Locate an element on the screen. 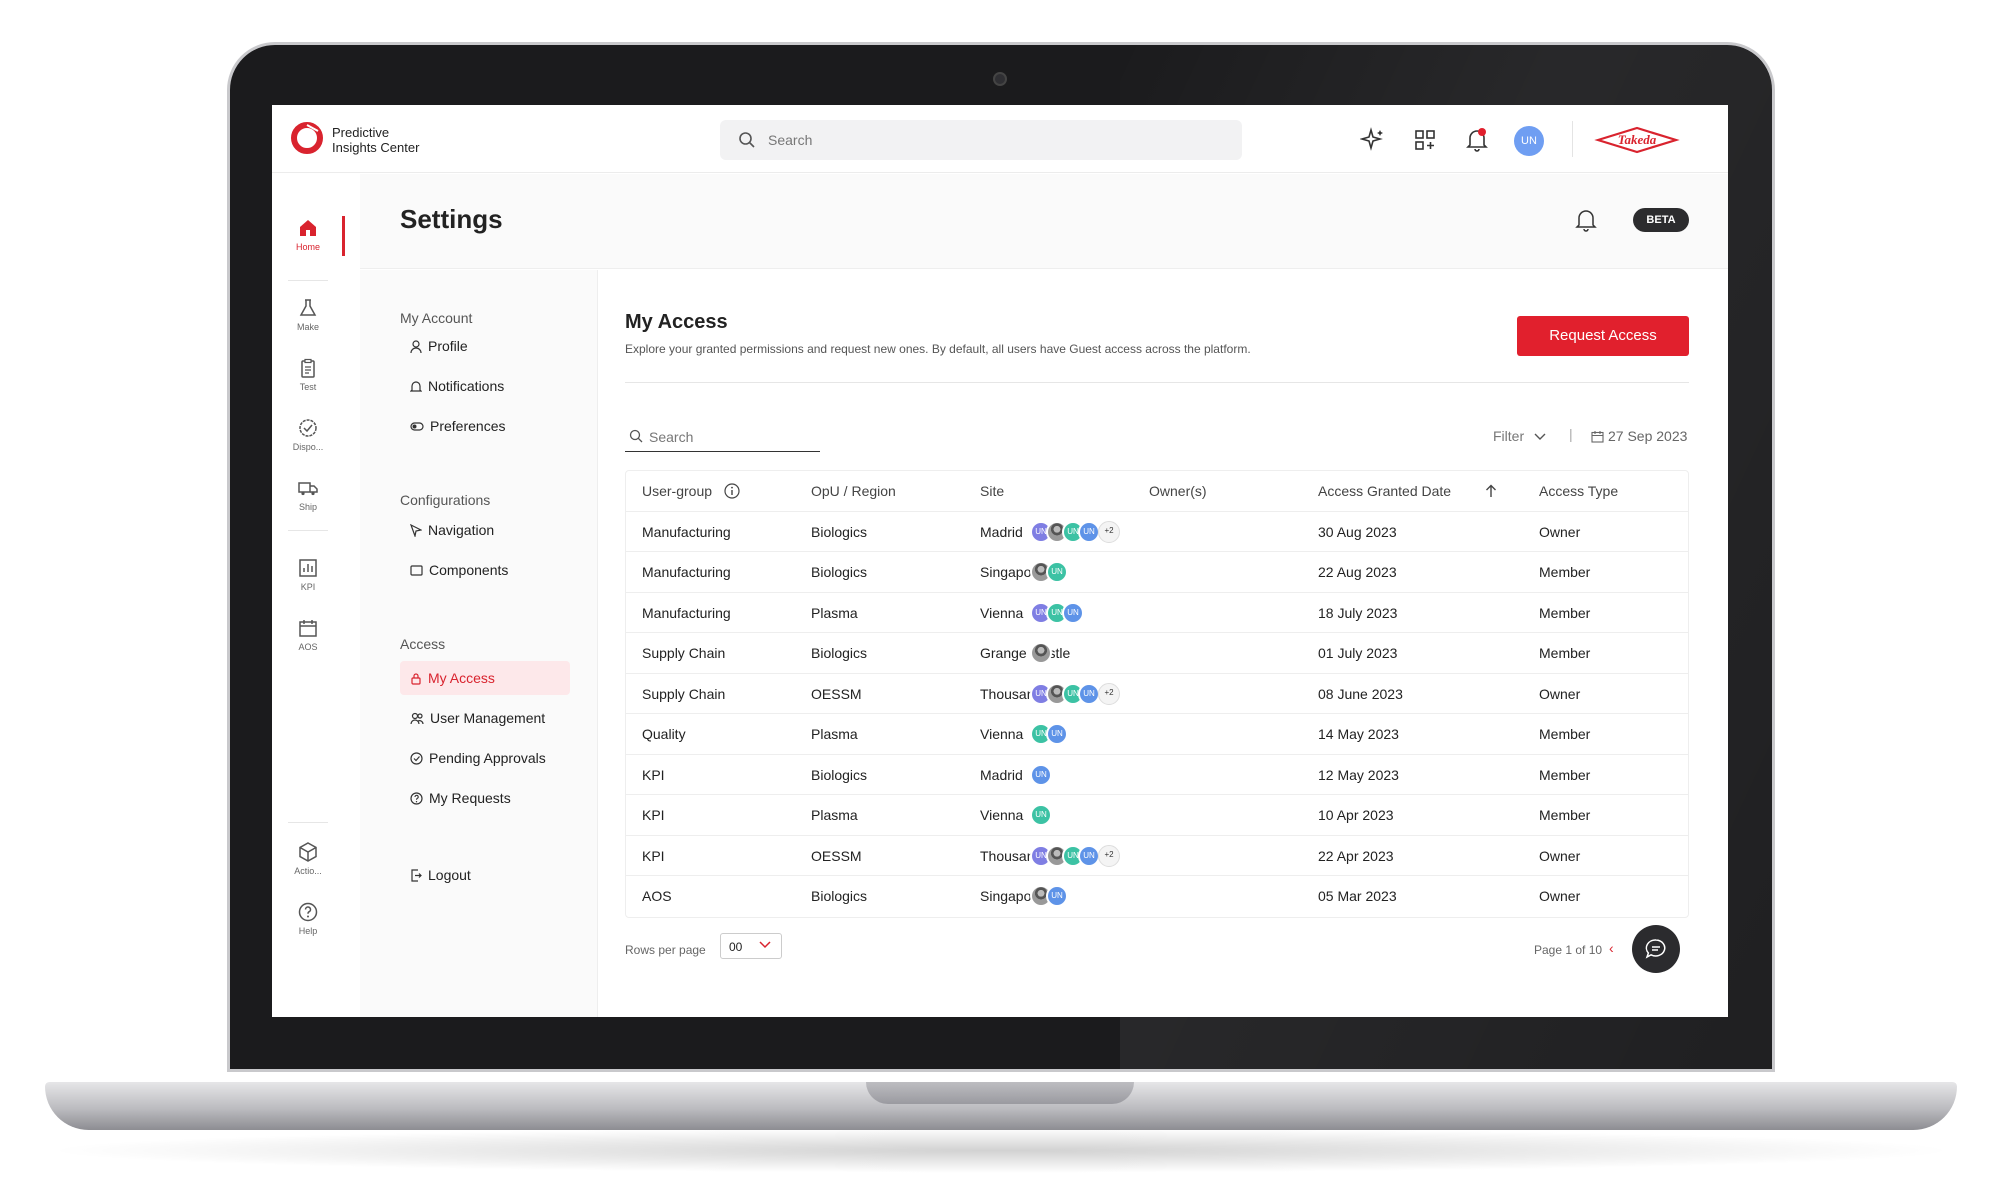 The height and width of the screenshot is (1199, 2002). chevron-down-icon is located at coordinates (765, 945).